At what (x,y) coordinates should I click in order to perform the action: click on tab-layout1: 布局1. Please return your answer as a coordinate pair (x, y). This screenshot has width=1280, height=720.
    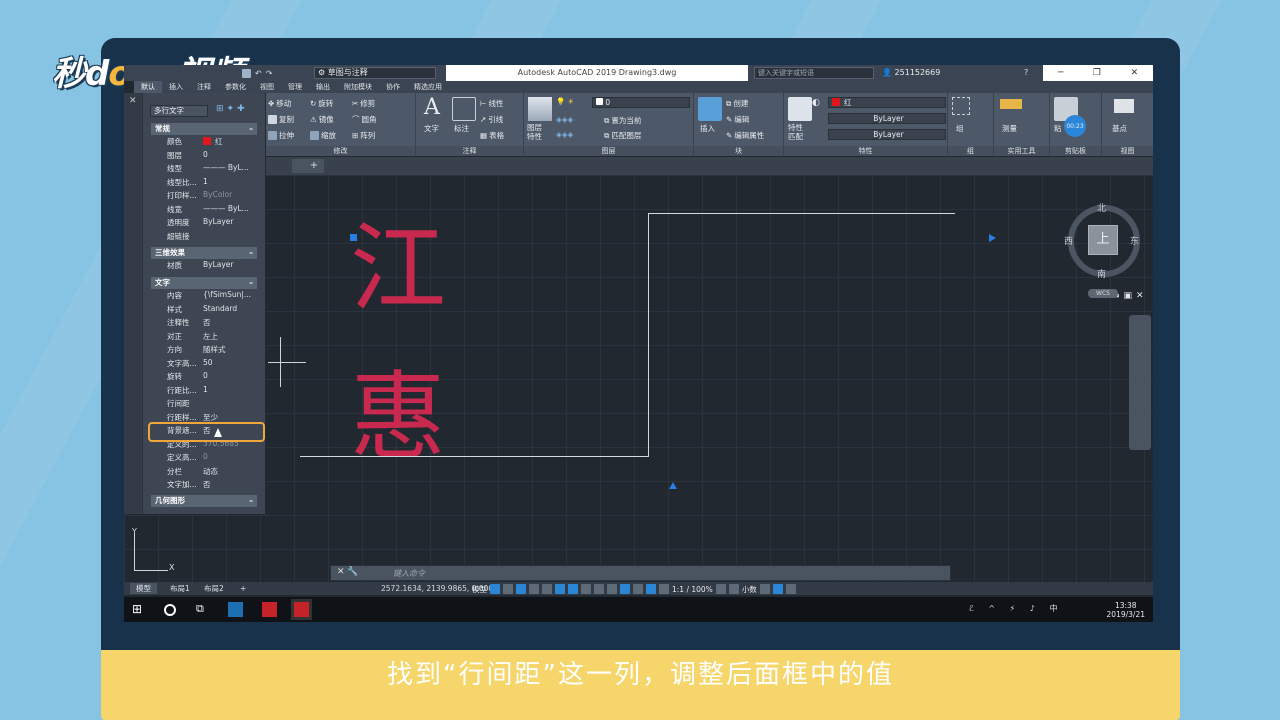
    Looking at the image, I should click on (180, 588).